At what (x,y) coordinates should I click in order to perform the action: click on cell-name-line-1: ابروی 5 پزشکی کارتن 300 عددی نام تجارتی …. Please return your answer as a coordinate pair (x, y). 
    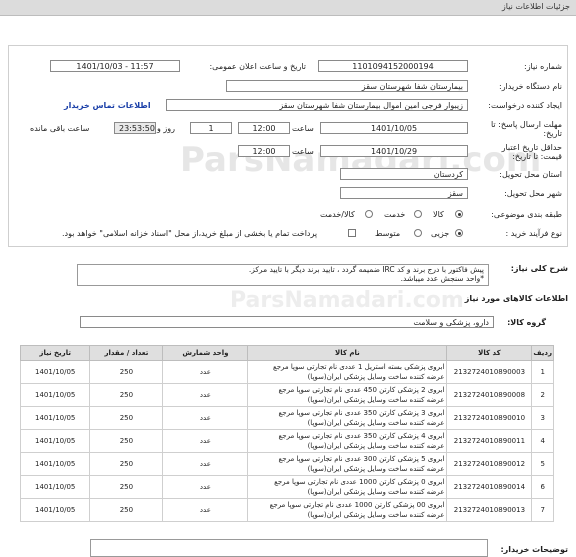
    Looking at the image, I should click on (361, 459).